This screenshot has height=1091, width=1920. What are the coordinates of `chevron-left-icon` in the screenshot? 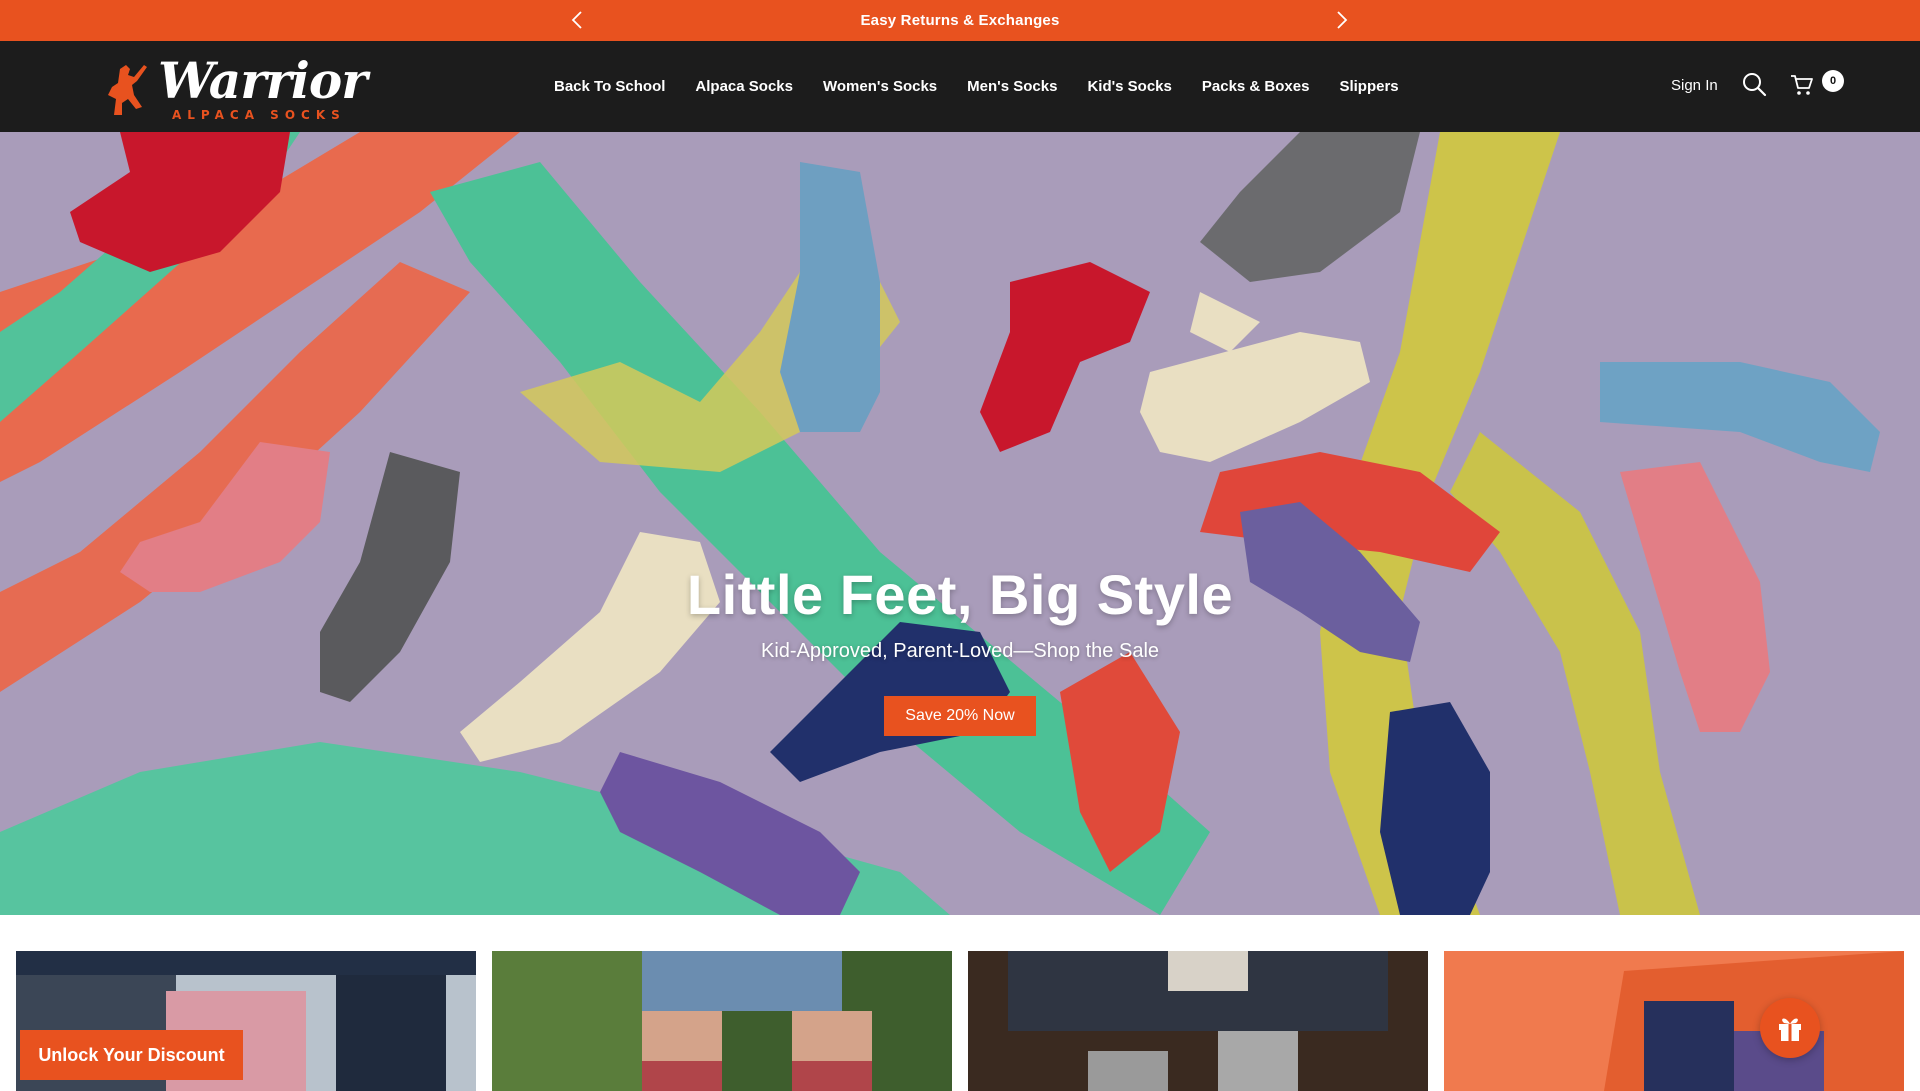 It's located at (576, 20).